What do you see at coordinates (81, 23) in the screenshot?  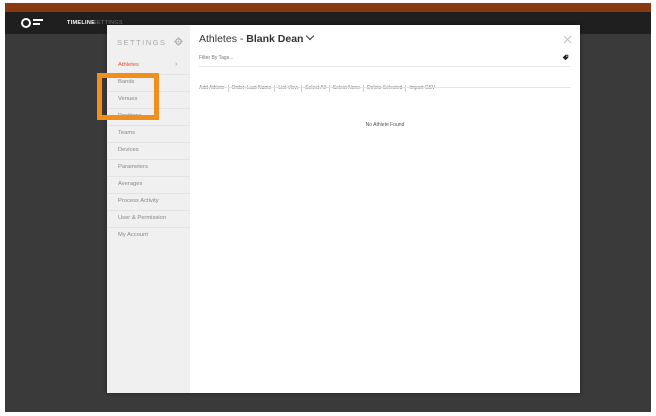 I see `nav-timeline: TIMELINE` at bounding box center [81, 23].